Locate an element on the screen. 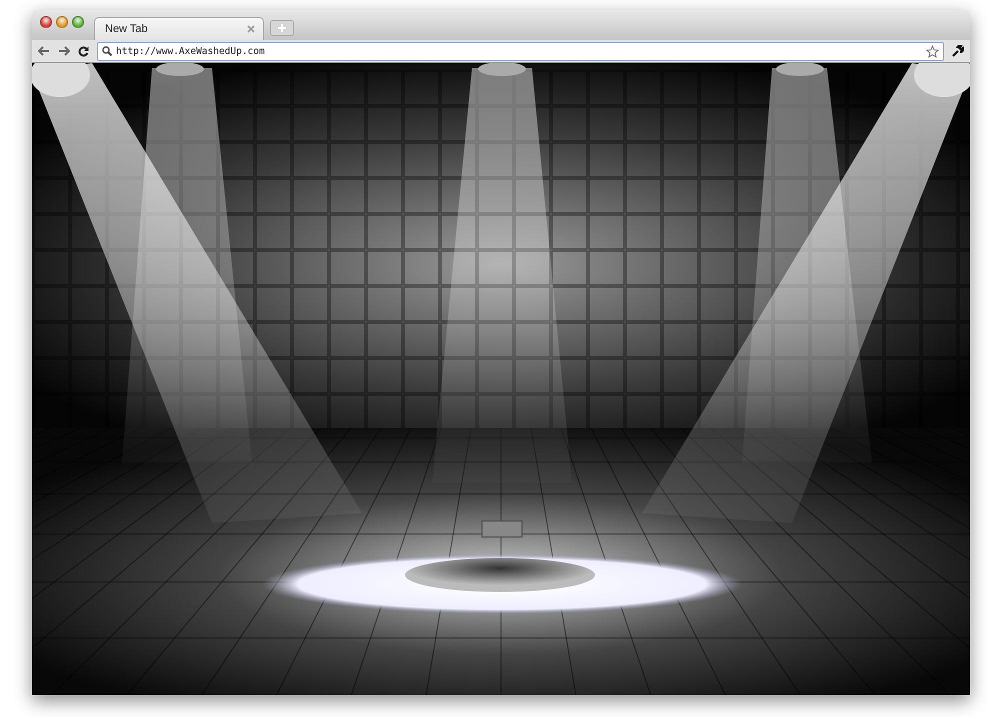  new-tab-button is located at coordinates (282, 28).